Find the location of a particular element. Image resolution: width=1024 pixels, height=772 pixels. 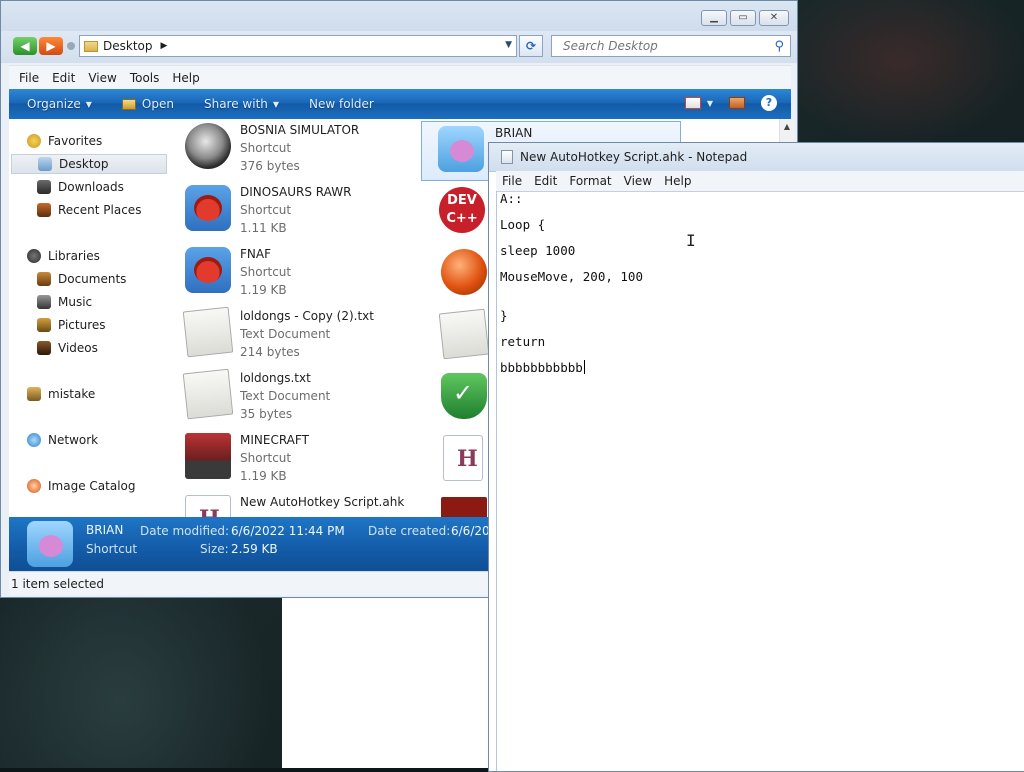

pictures-icon is located at coordinates (44, 325).